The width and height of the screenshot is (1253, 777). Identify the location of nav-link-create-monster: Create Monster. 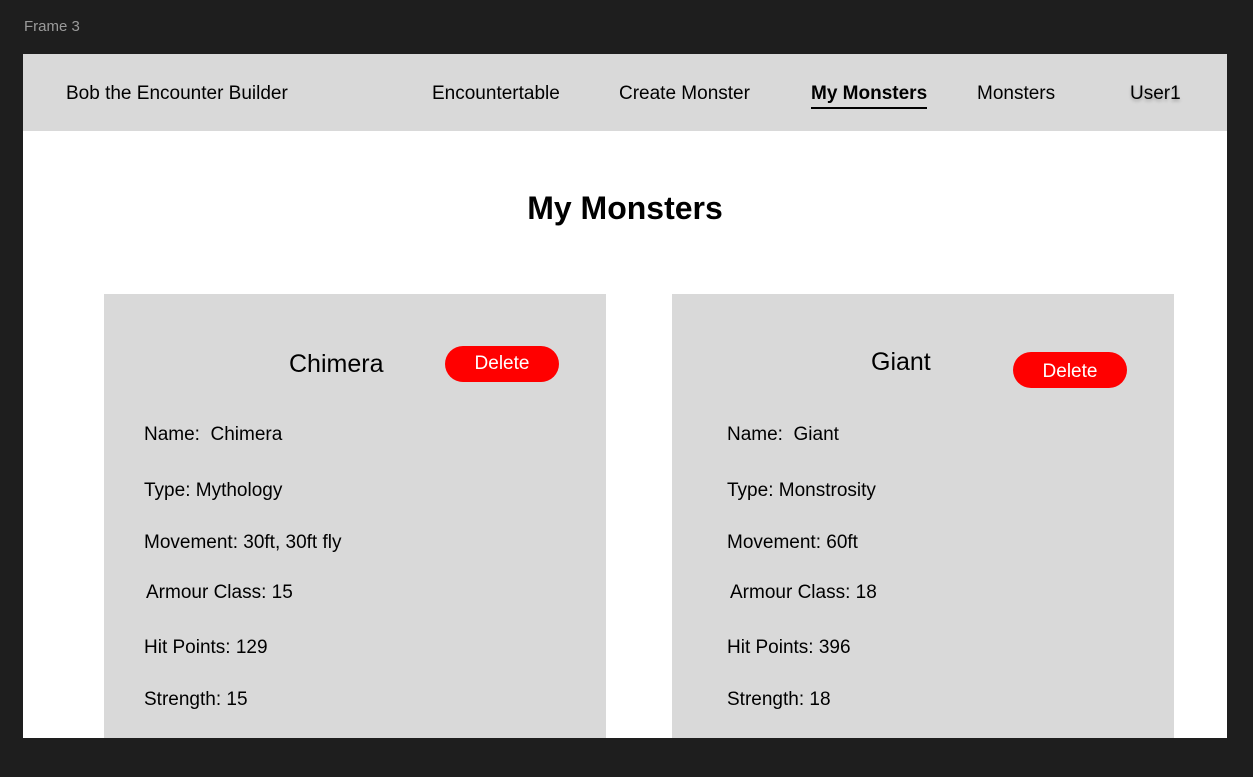
(684, 94).